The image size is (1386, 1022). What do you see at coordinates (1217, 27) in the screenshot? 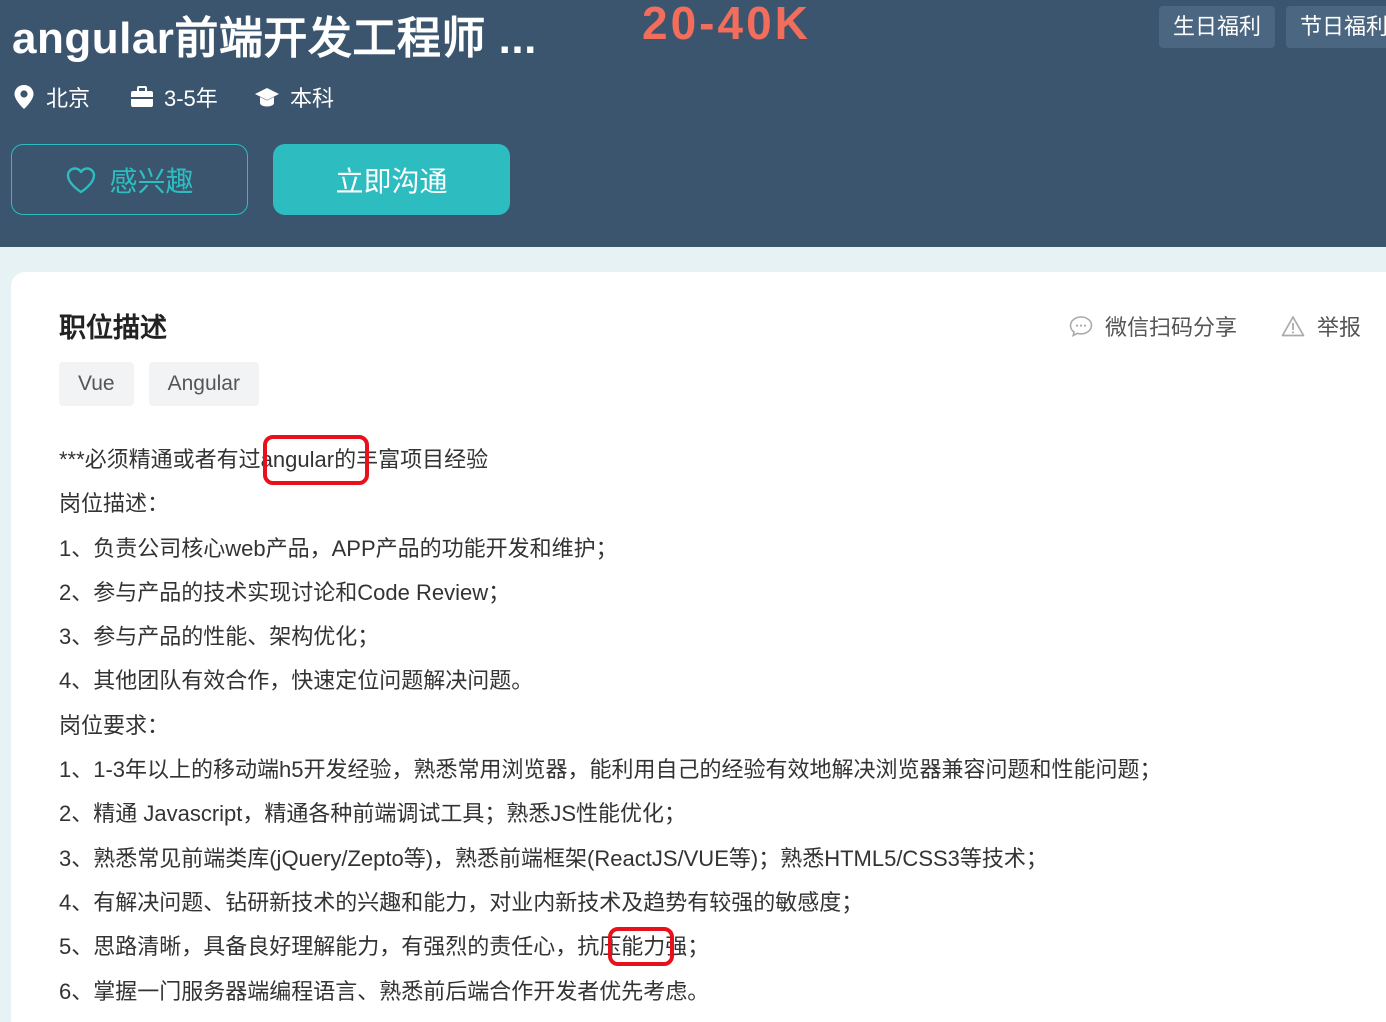
I see `welfare-tag: 生日福利` at bounding box center [1217, 27].